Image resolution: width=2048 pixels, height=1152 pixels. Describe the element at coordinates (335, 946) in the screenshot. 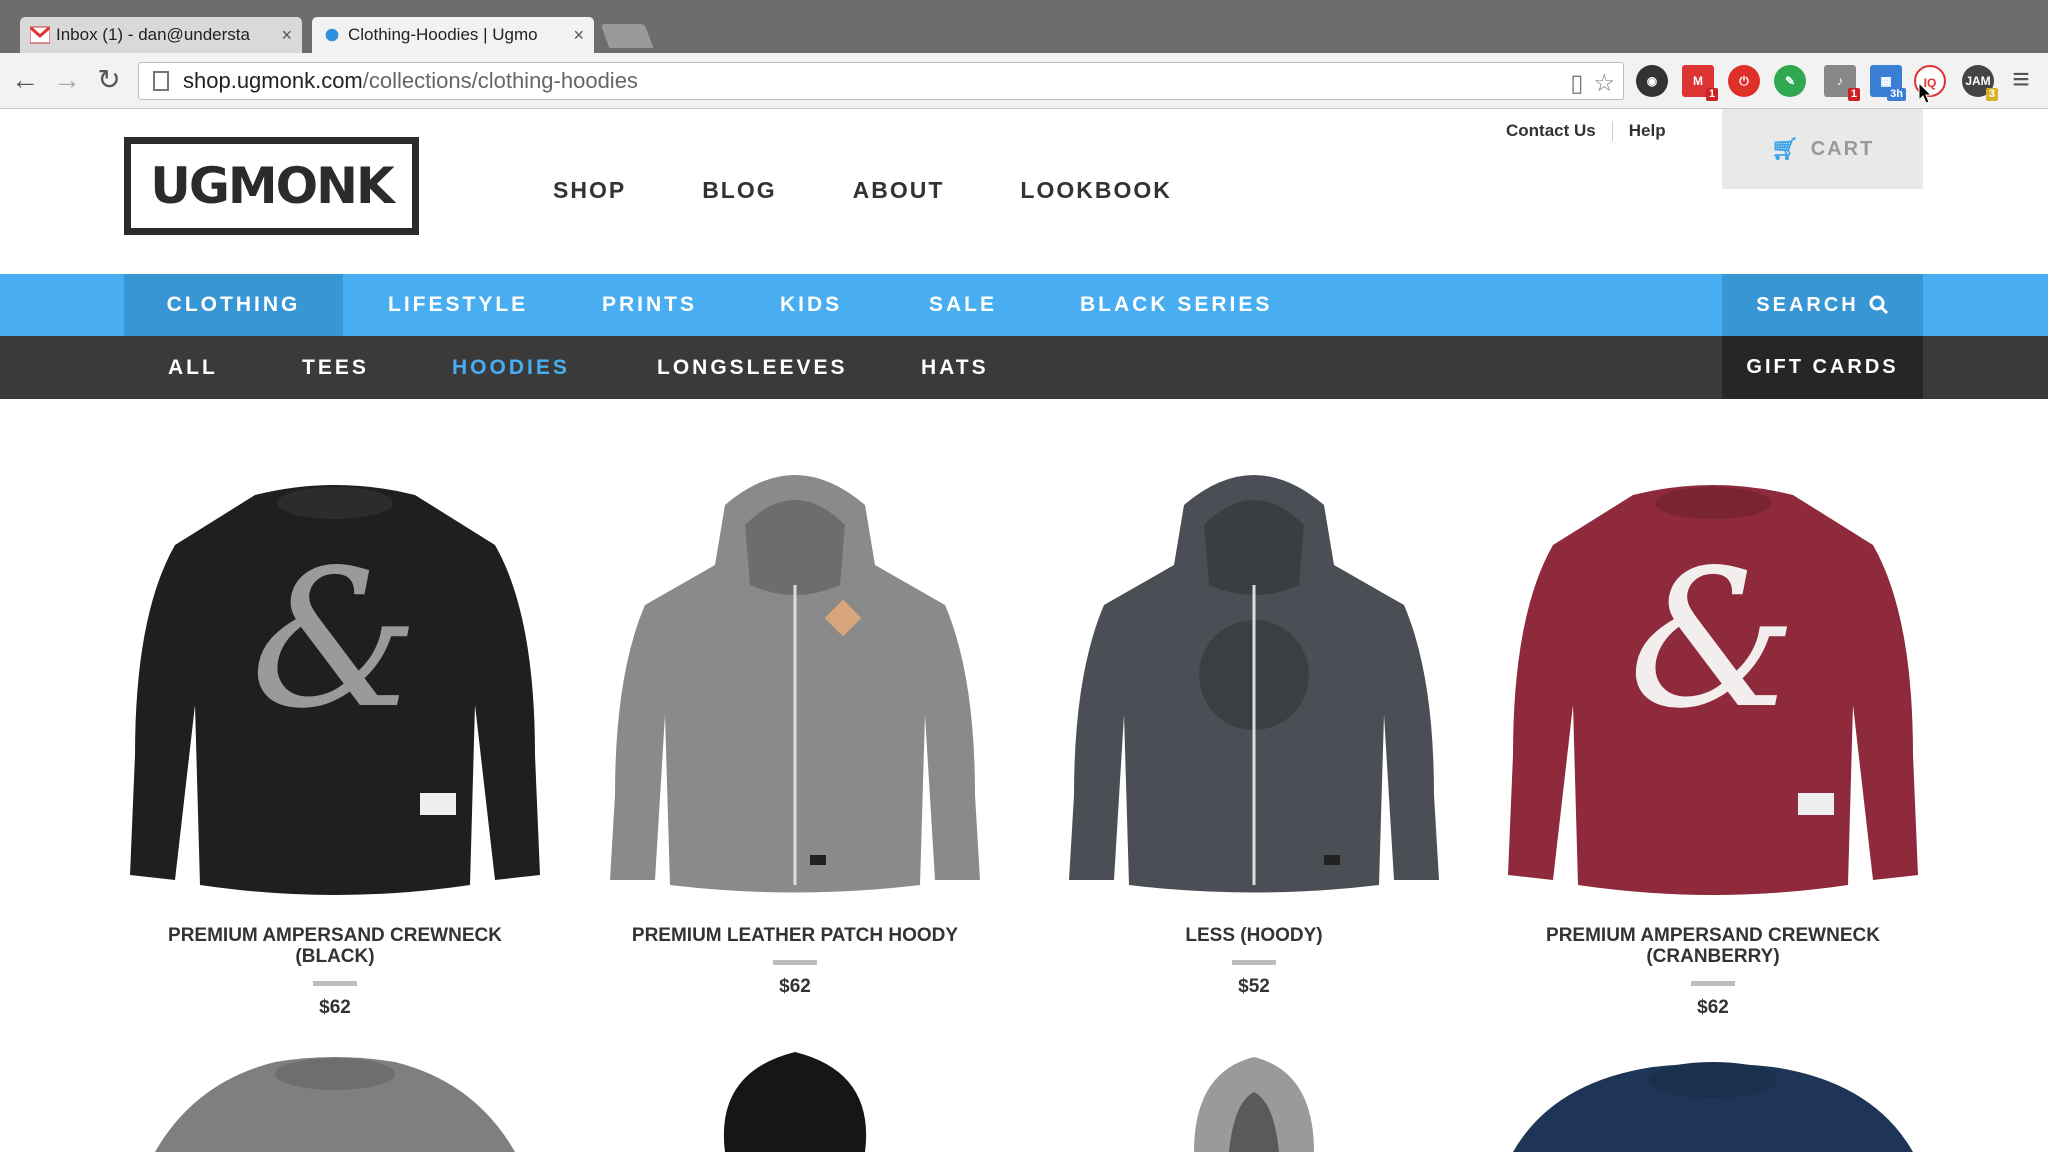

I see `product-name: PREMIUM AMPERSAND CREWNECK (BLACK)` at that location.